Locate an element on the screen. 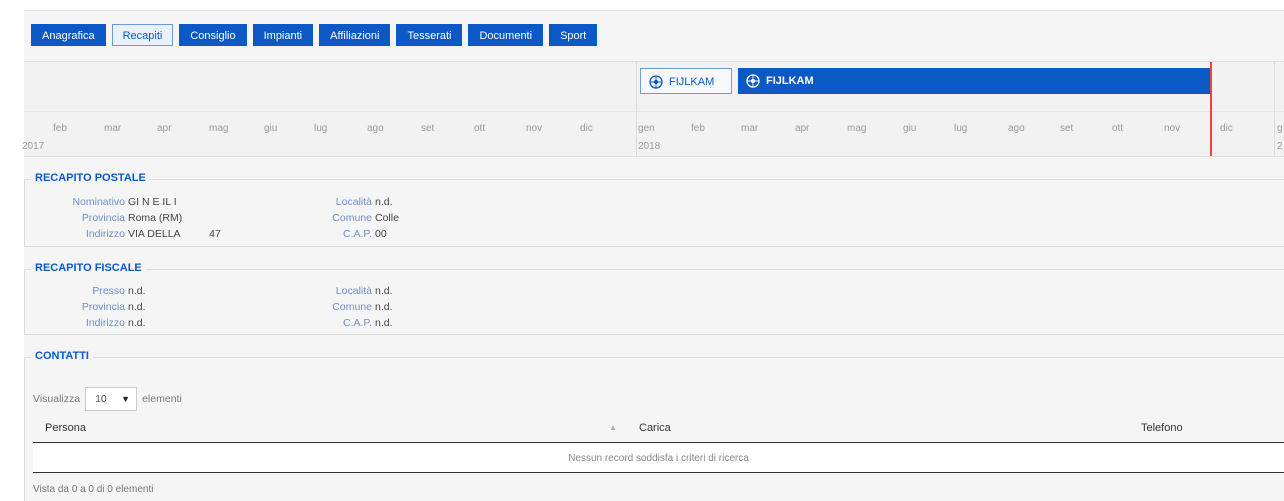 Image resolution: width=1284 pixels, height=501 pixels. column-header-persona: Persona is located at coordinates (65, 428).